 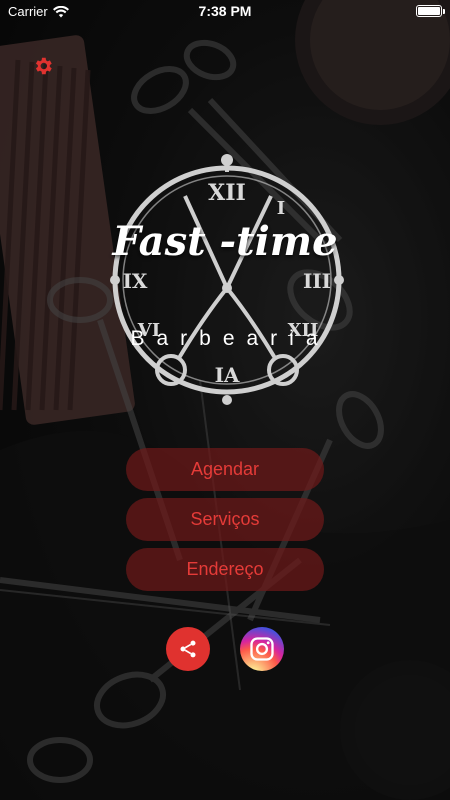 I want to click on gear-icon, so click(x=43, y=66).